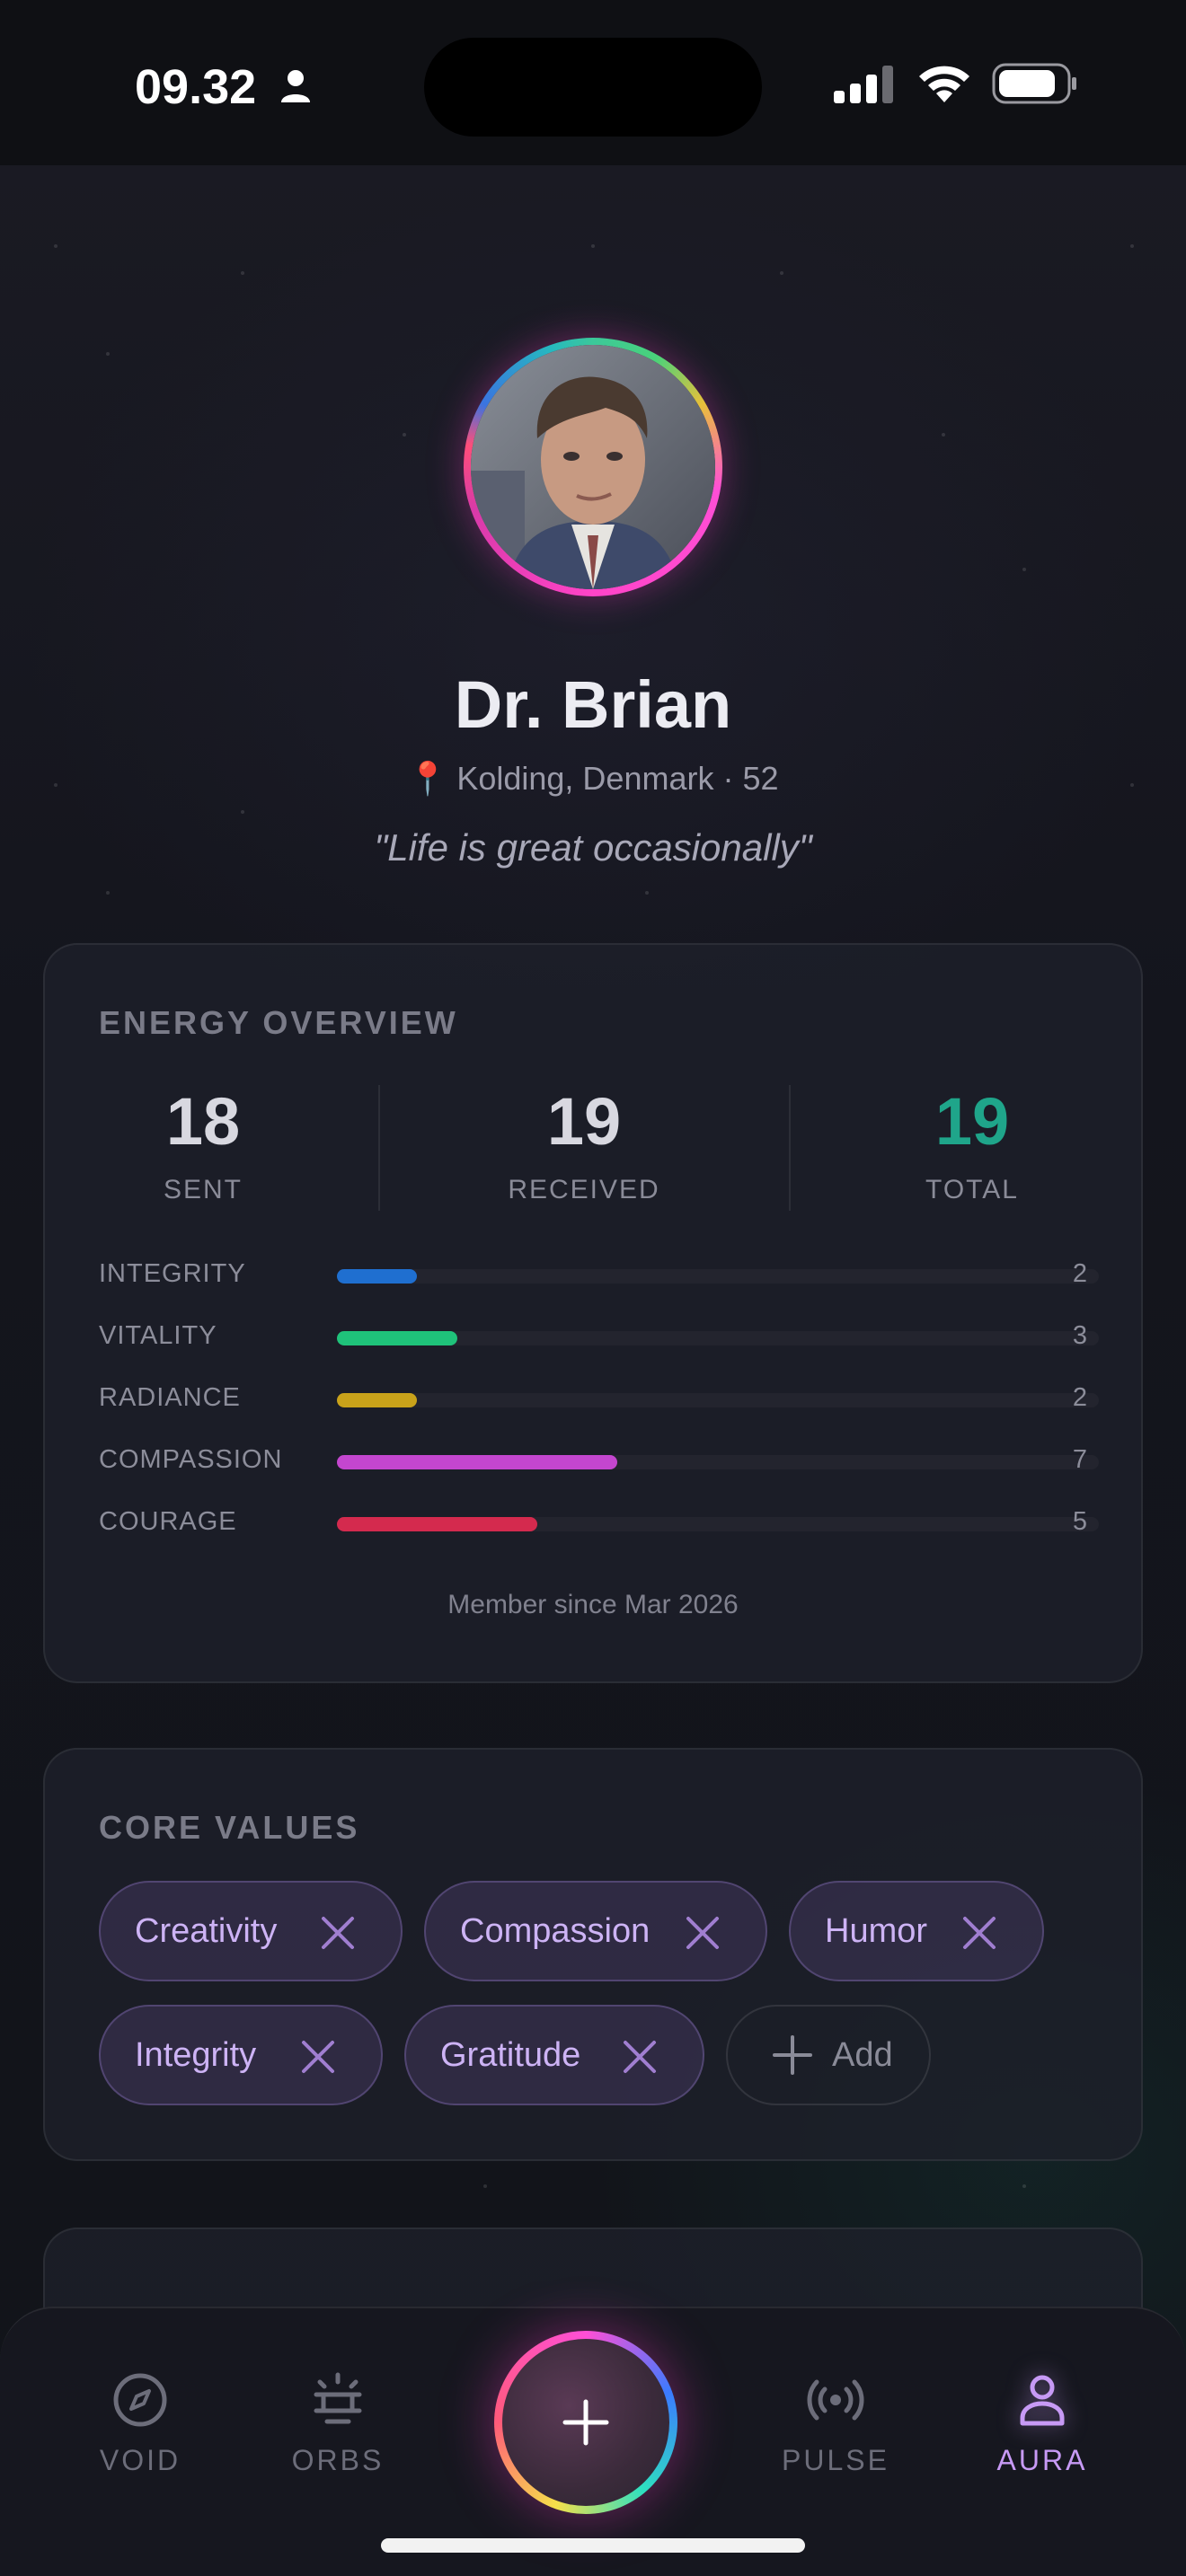  What do you see at coordinates (206, 1930) in the screenshot?
I see `value-chip-label: Creativity` at bounding box center [206, 1930].